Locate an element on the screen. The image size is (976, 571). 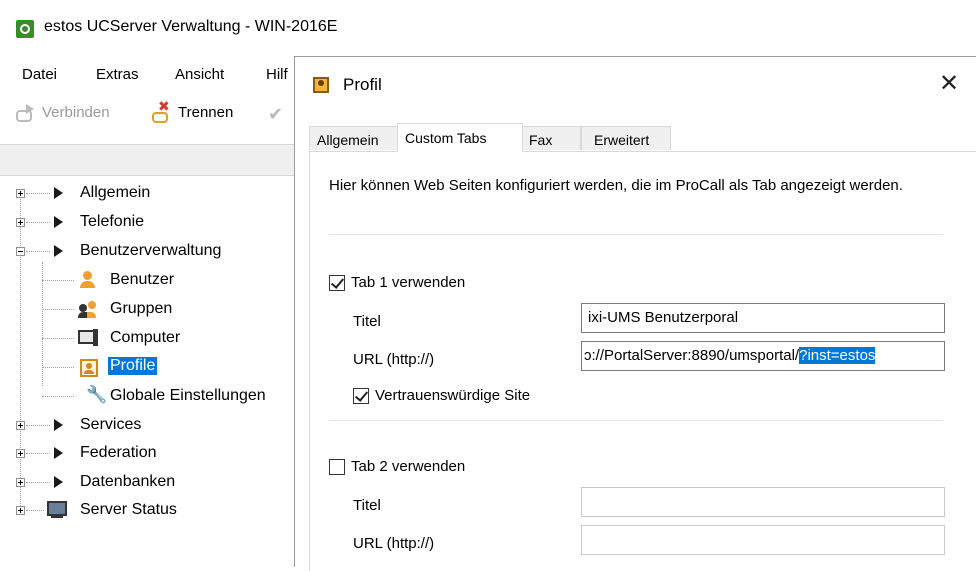
collapse-icon is located at coordinates (20, 251).